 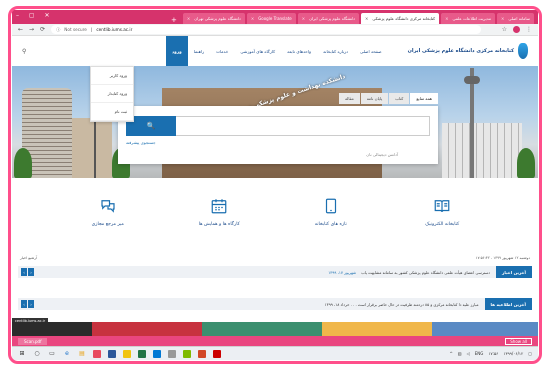 What do you see at coordinates (442, 206) in the screenshot?
I see `book-icon` at bounding box center [442, 206].